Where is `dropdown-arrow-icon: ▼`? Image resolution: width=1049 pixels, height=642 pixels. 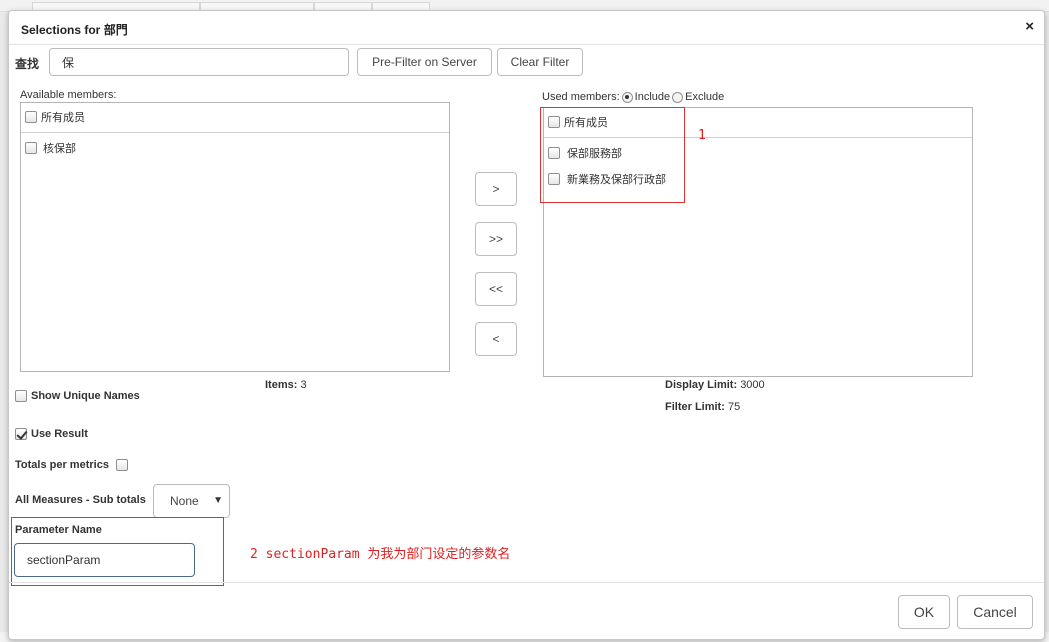
dropdown-arrow-icon: ▼ is located at coordinates (218, 500).